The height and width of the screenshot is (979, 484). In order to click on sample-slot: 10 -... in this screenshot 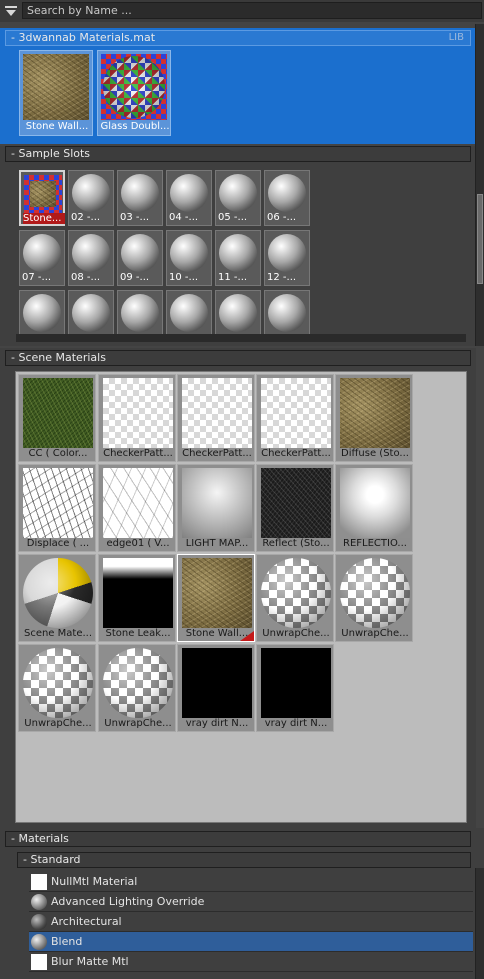, I will do `click(189, 258)`.